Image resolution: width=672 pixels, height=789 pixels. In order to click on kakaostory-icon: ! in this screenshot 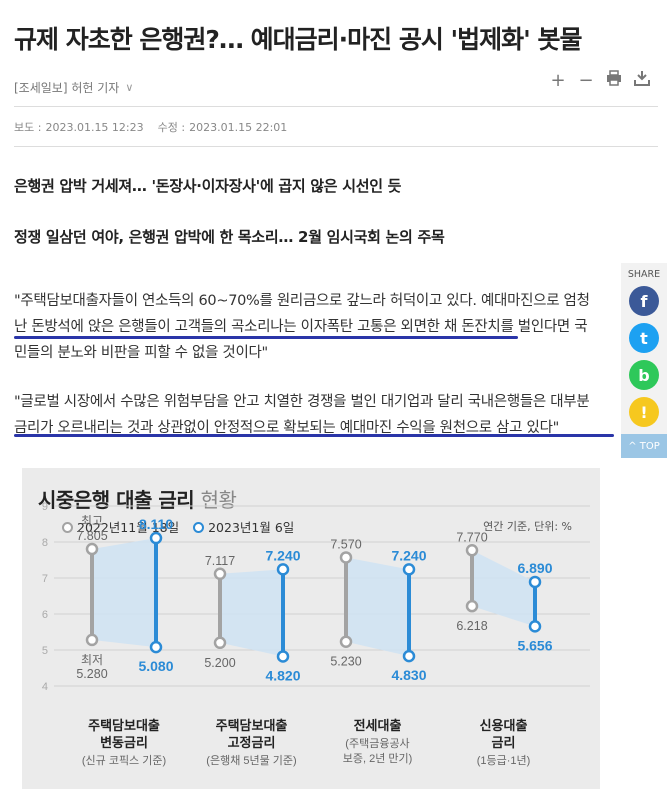, I will do `click(644, 412)`.